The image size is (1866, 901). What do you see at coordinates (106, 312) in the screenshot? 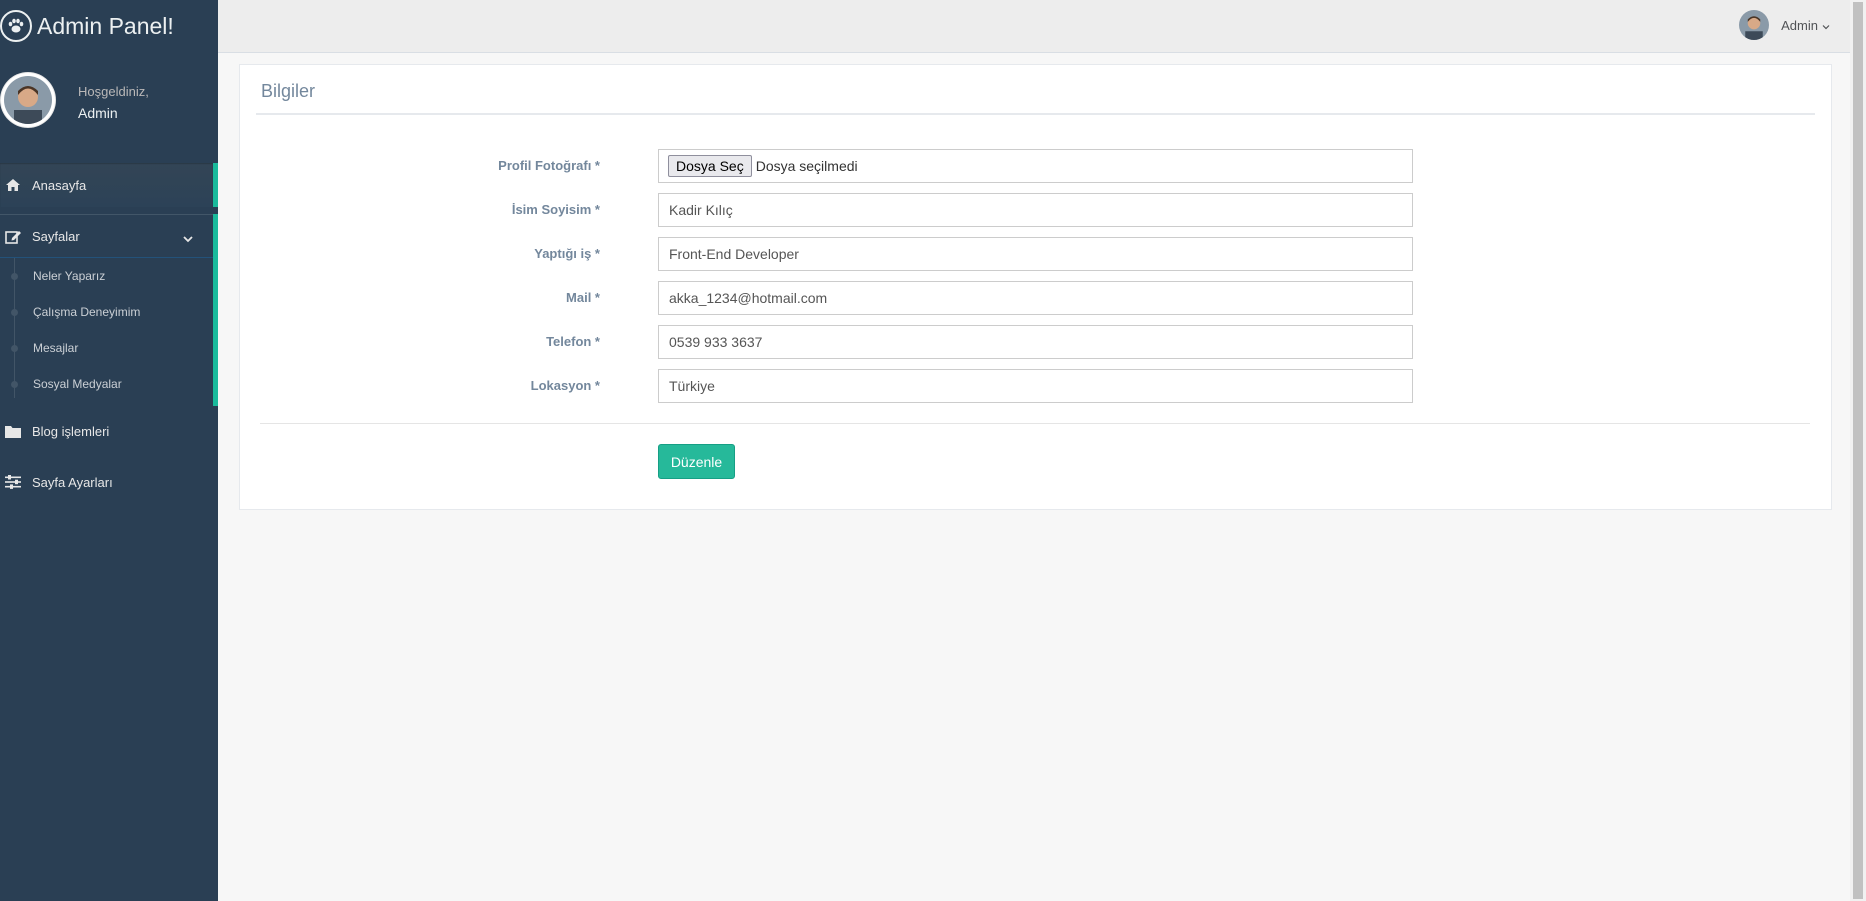
I see `sidebar-subitem-calisma-deneyimim: Çalışma Deneyimim` at bounding box center [106, 312].